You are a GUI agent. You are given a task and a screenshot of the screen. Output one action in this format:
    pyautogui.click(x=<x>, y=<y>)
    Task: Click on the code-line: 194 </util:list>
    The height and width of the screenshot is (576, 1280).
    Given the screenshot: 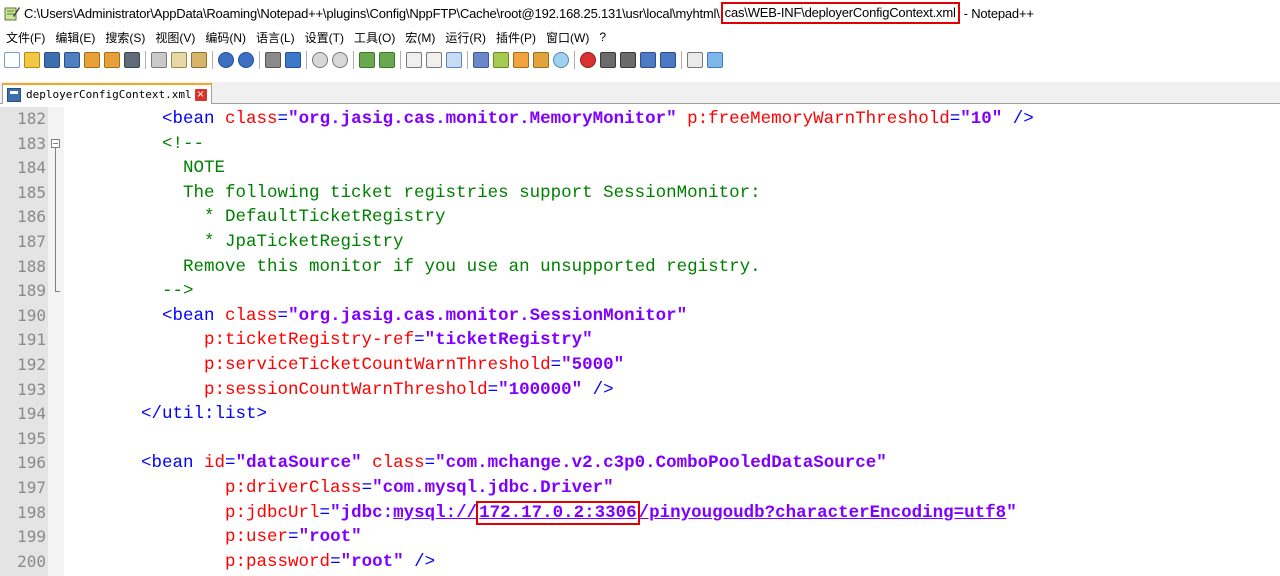 What is the action you would take?
    pyautogui.click(x=640, y=414)
    